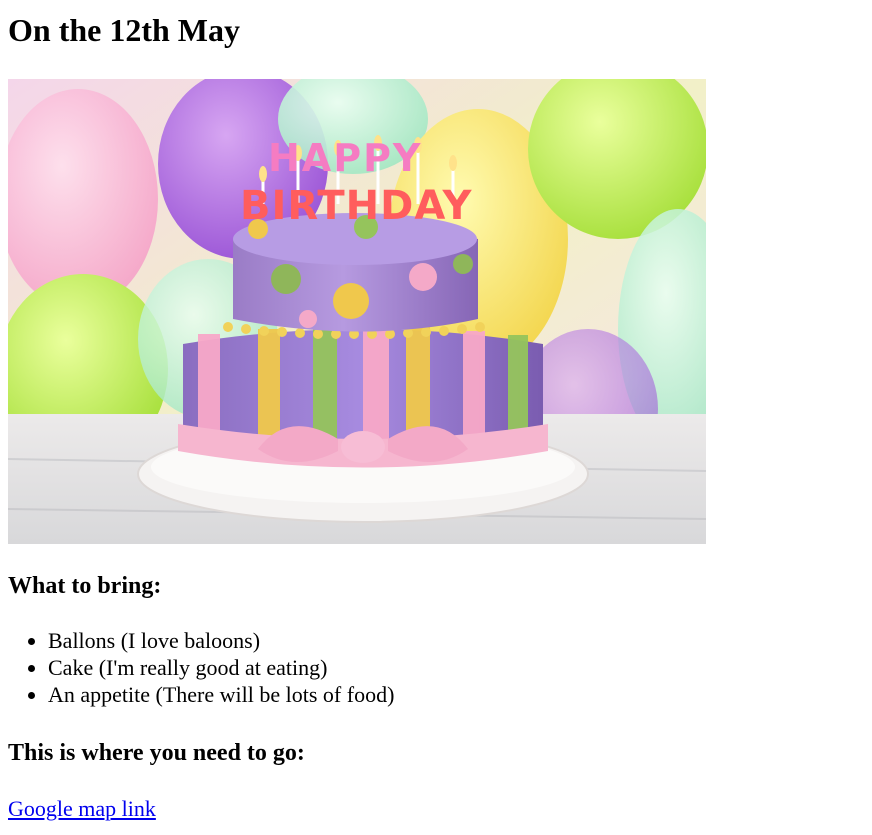 This screenshot has height=835, width=872. What do you see at coordinates (356, 206) in the screenshot?
I see `cake-topper-line2: BIRTHDAY` at bounding box center [356, 206].